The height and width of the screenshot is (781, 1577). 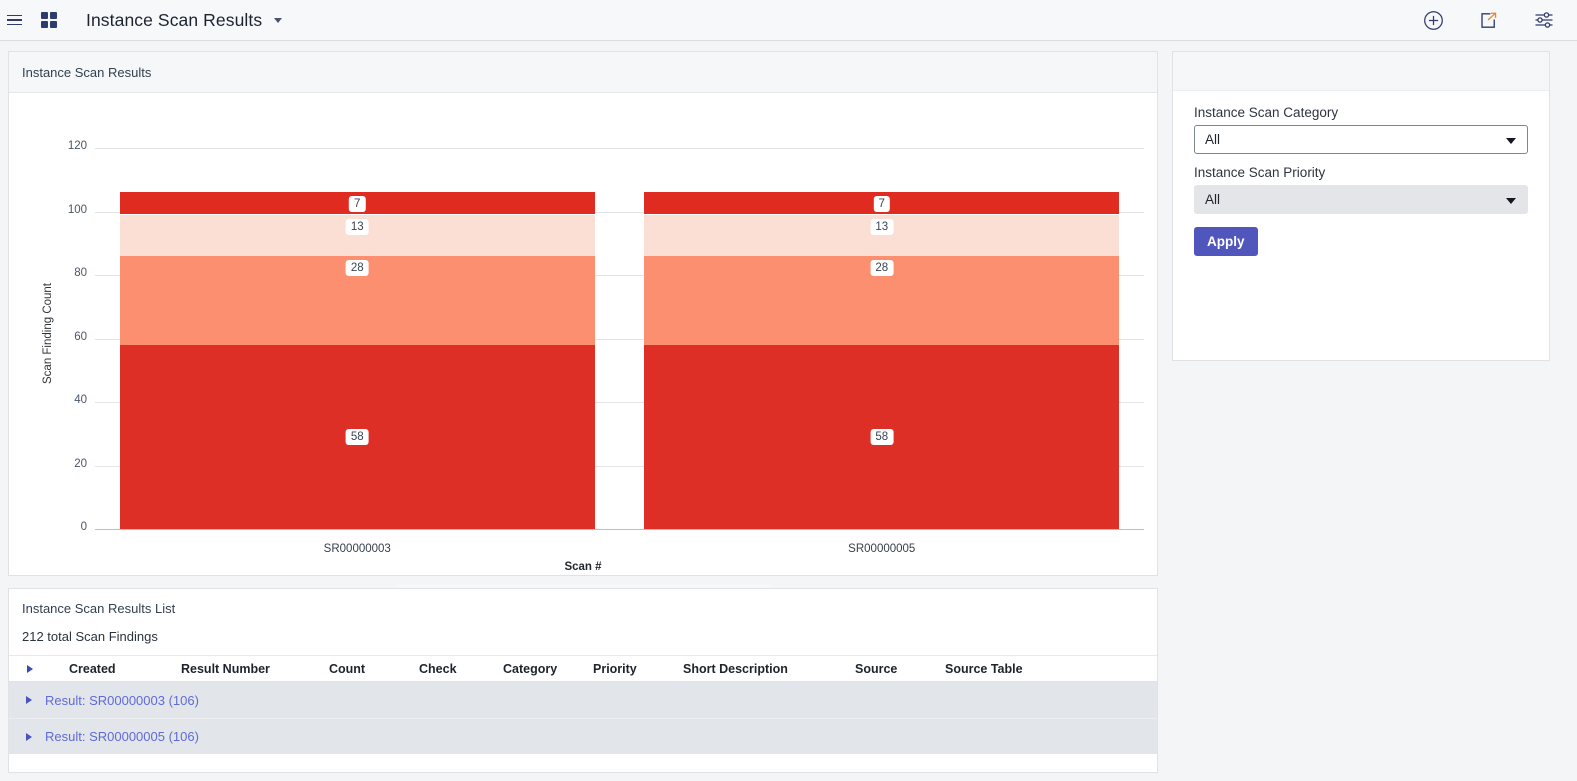 What do you see at coordinates (80, 273) in the screenshot?
I see `y-axis-tick-label: 80` at bounding box center [80, 273].